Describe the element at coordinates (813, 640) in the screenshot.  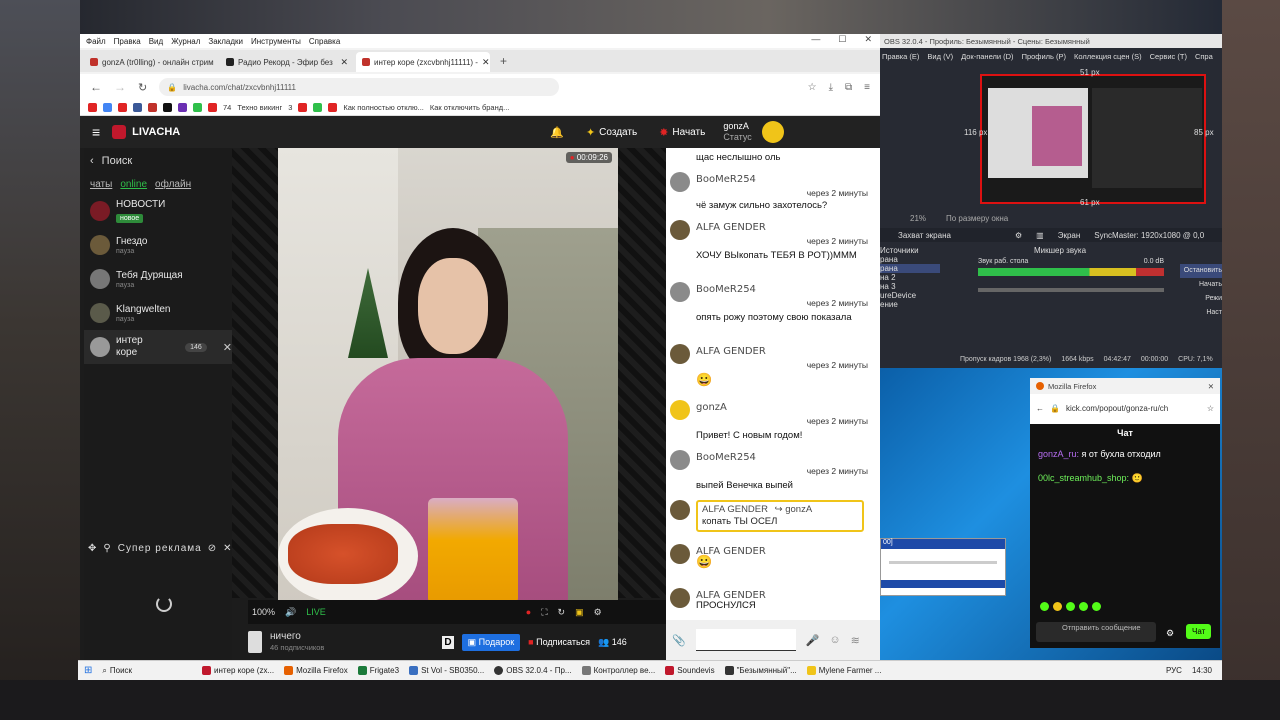
I see `mic-icon: 🎤` at that location.